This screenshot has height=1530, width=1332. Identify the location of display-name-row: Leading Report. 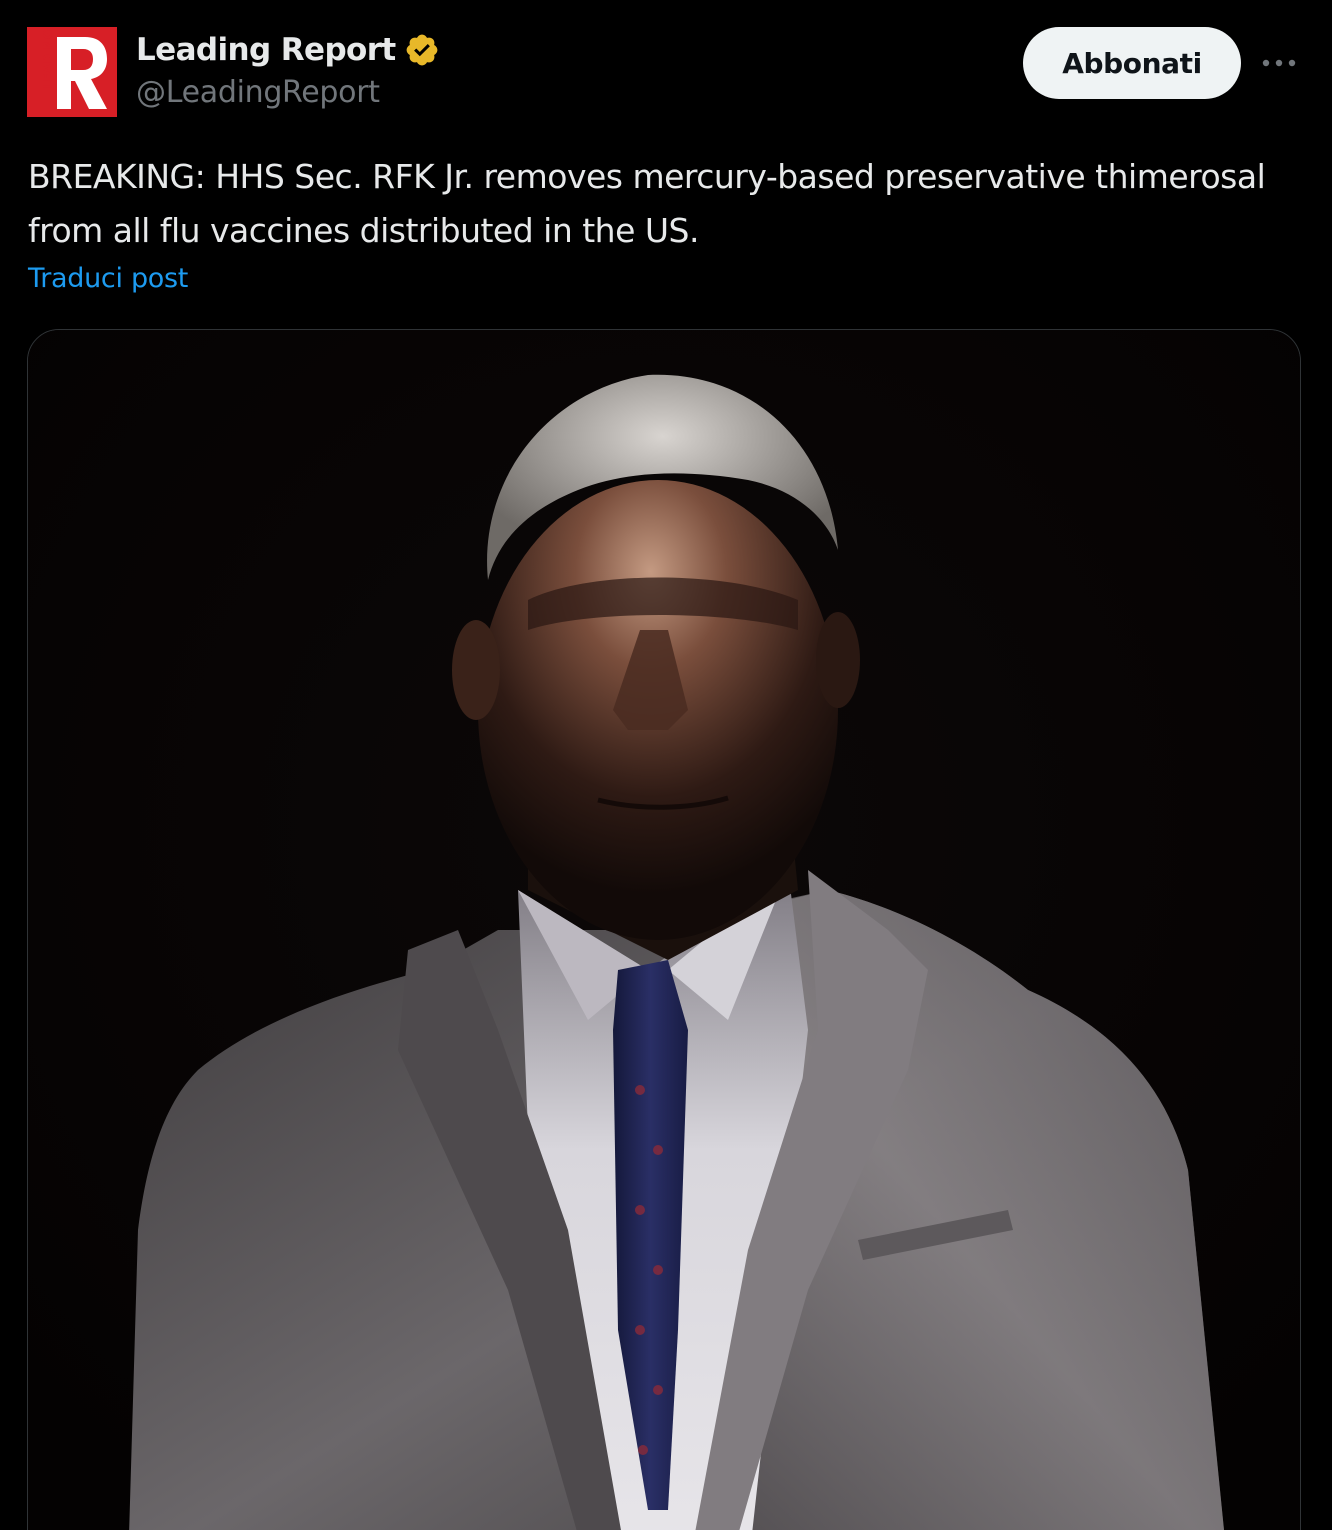
(288, 50).